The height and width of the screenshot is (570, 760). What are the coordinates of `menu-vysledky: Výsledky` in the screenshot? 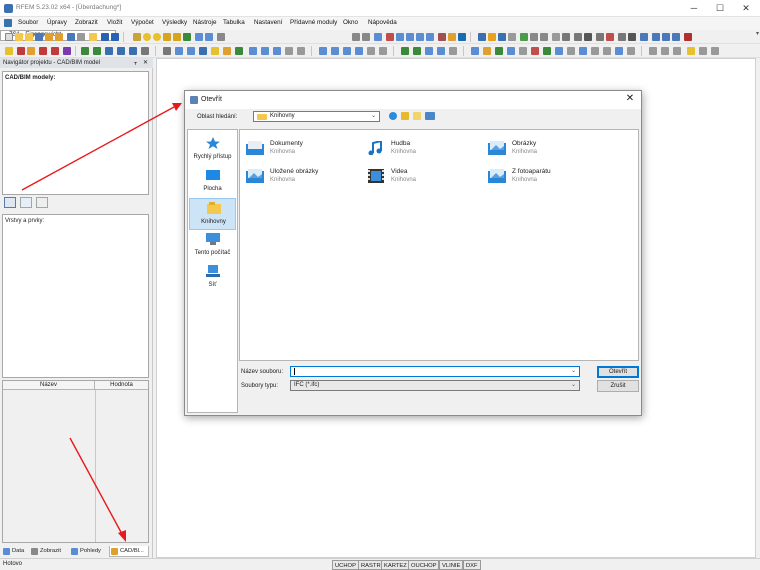 It's located at (174, 22).